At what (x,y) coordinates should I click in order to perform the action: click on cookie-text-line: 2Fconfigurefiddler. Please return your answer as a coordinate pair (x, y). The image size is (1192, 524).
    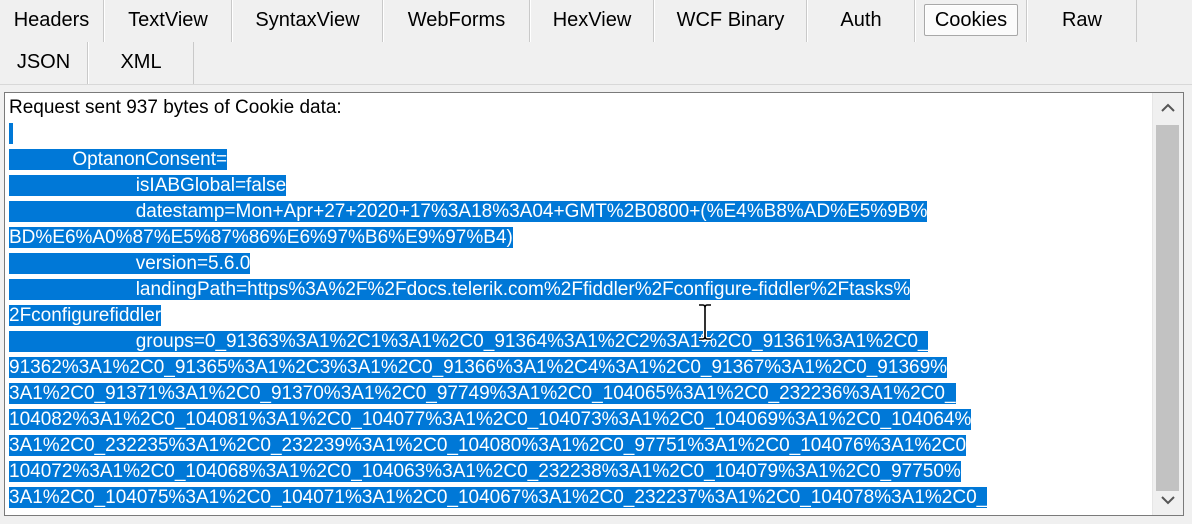
    Looking at the image, I should click on (581, 316).